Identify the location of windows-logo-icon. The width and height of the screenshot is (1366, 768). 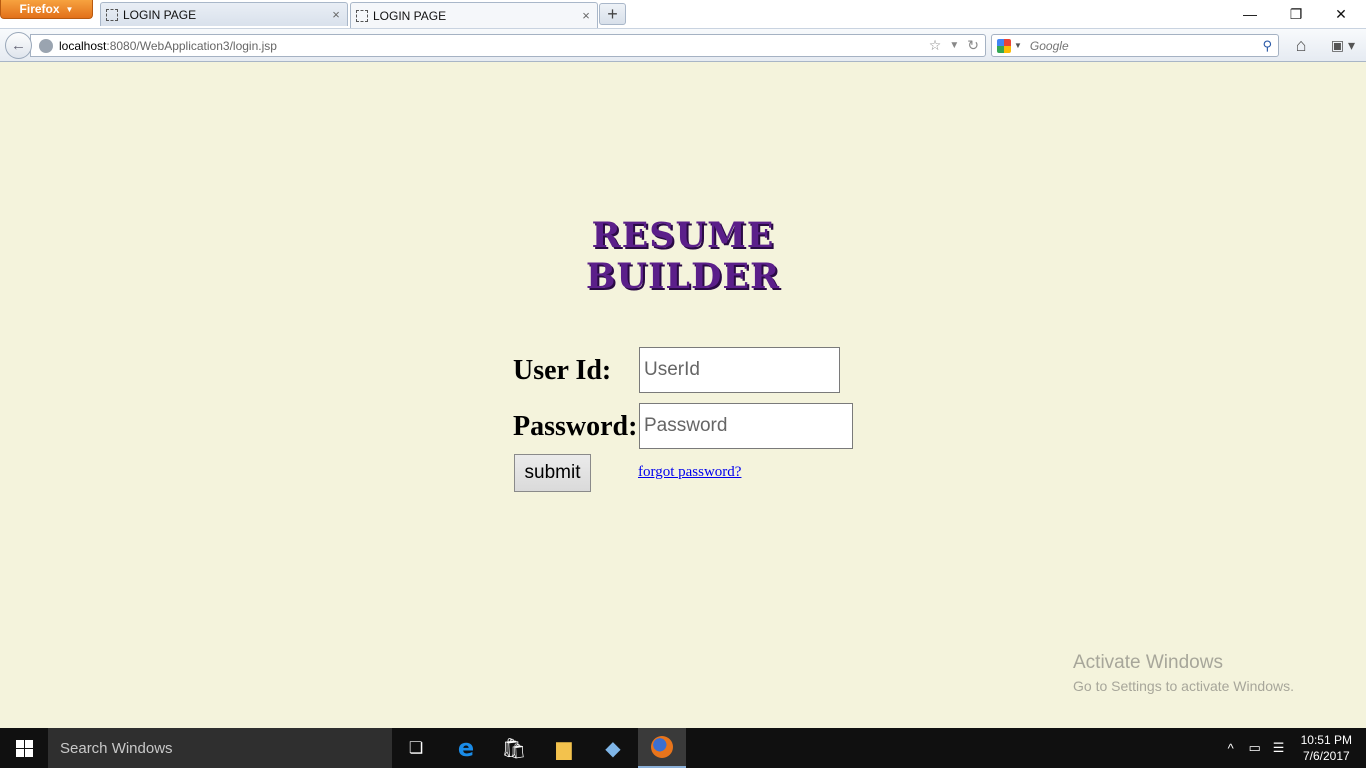
(24, 748).